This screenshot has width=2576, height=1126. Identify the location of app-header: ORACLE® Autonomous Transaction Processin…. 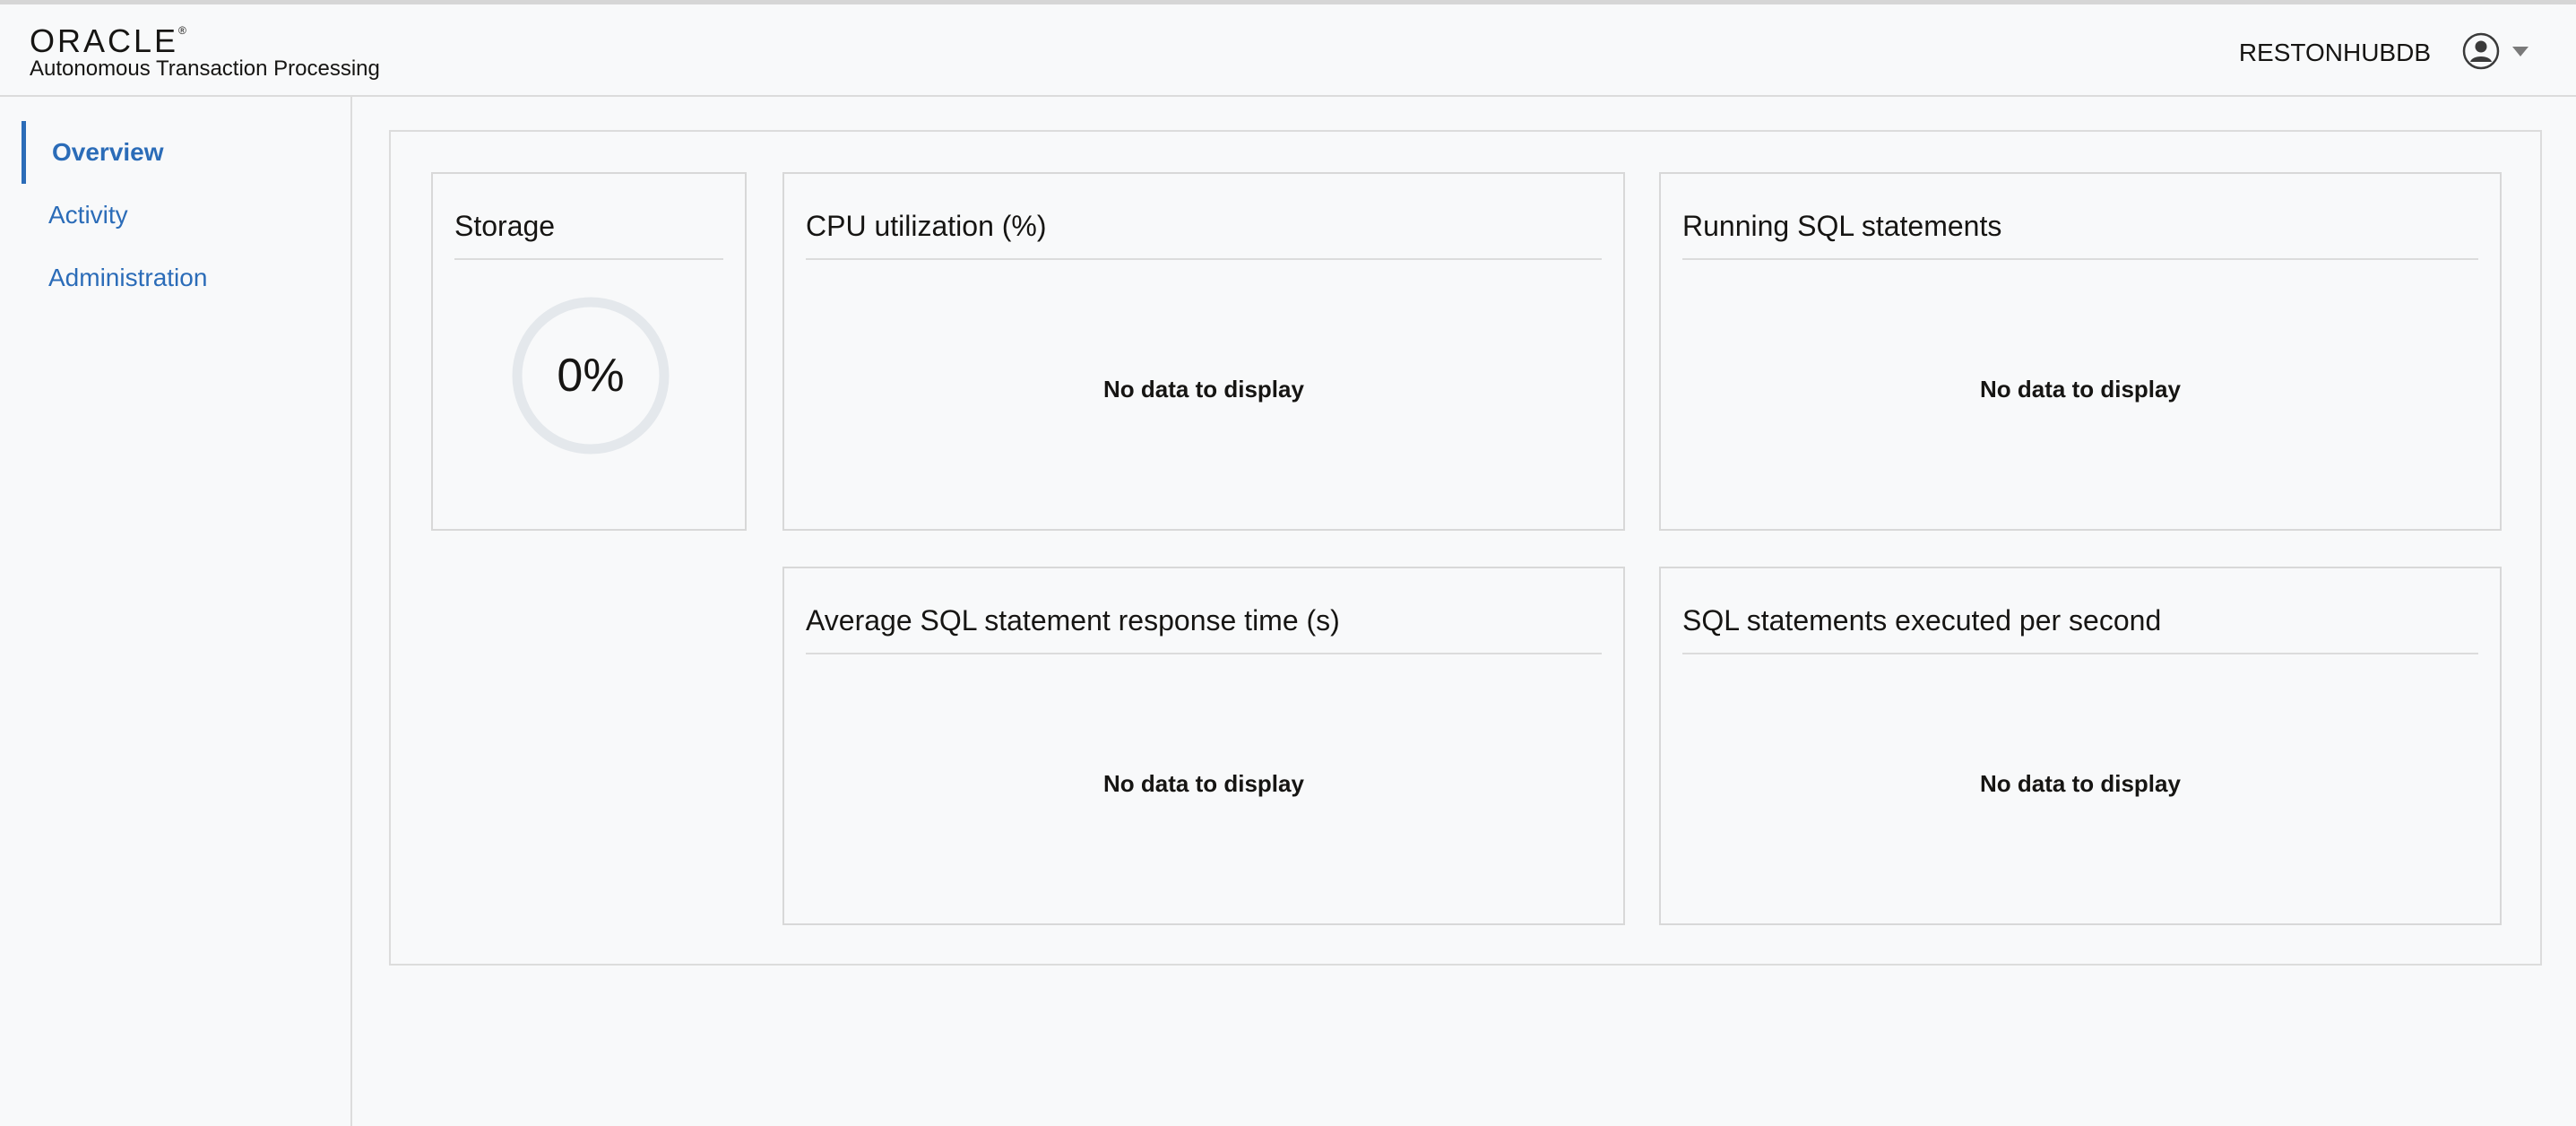
(1288, 48).